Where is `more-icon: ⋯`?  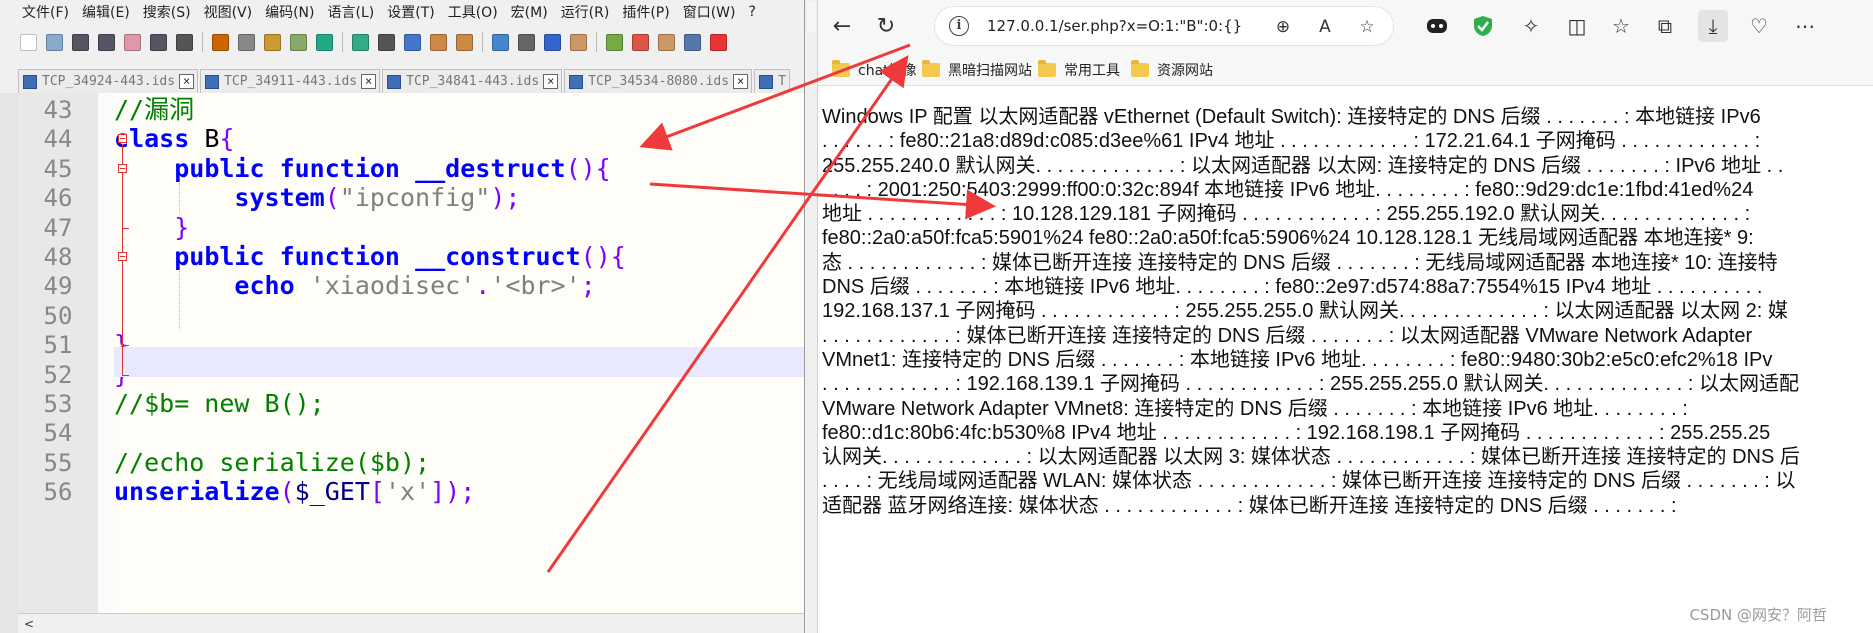 more-icon: ⋯ is located at coordinates (1805, 26).